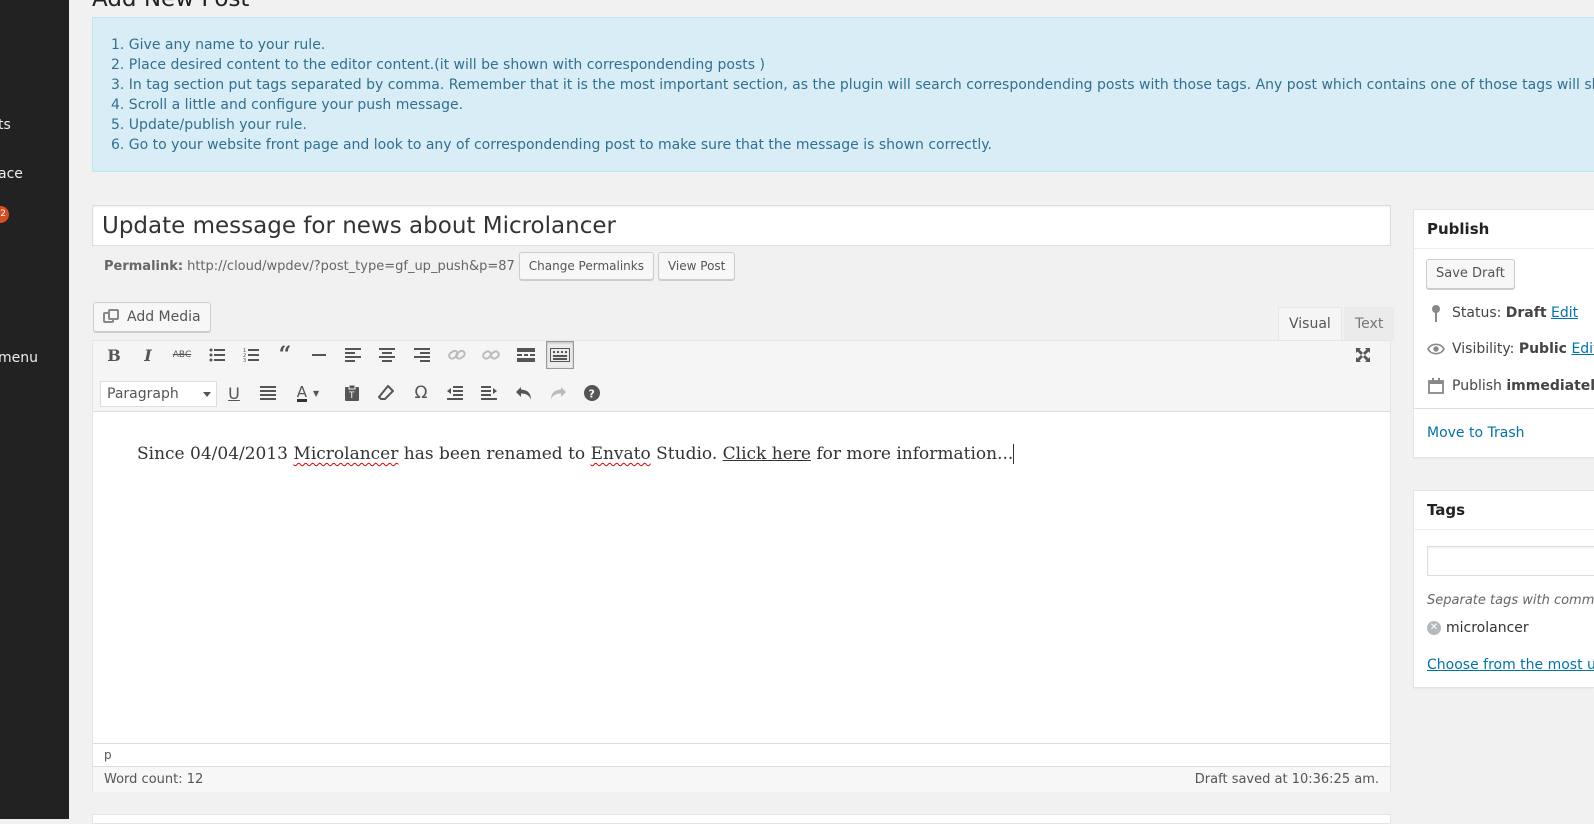 Image resolution: width=1594 pixels, height=824 pixels. What do you see at coordinates (144, 266) in the screenshot?
I see `permalink-label: Permalink:` at bounding box center [144, 266].